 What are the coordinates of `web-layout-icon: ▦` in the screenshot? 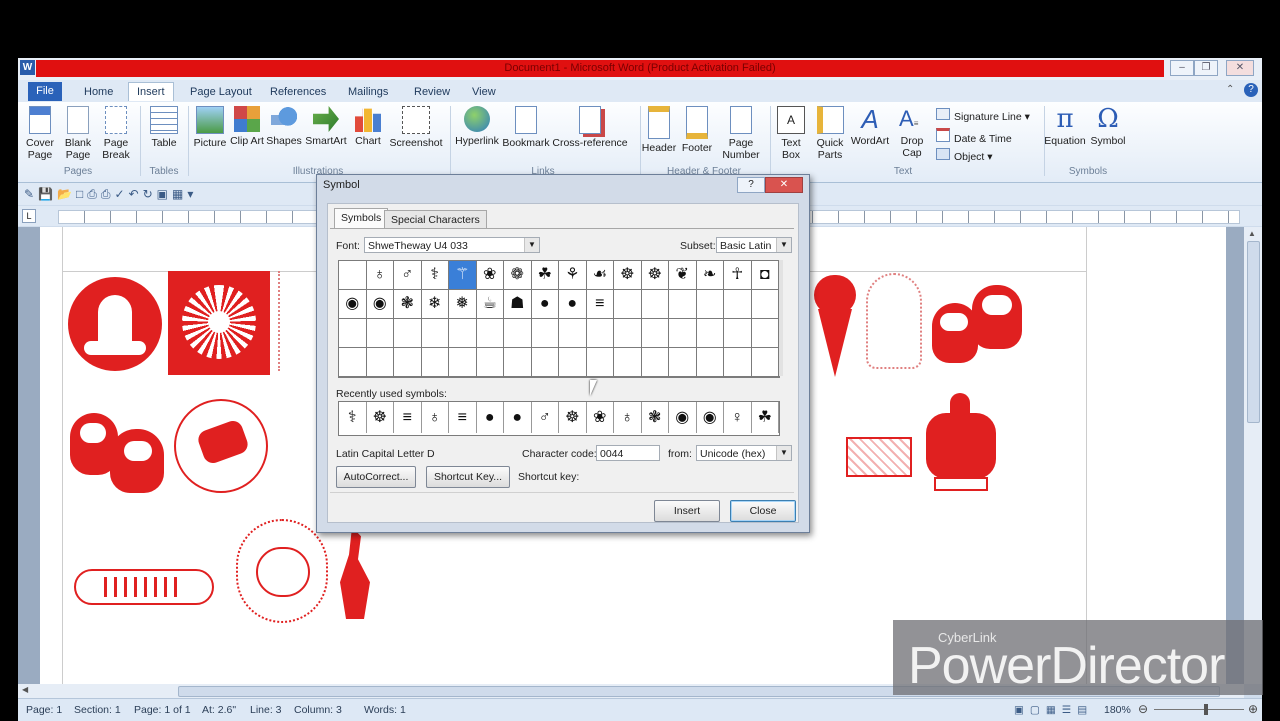 It's located at (1054, 710).